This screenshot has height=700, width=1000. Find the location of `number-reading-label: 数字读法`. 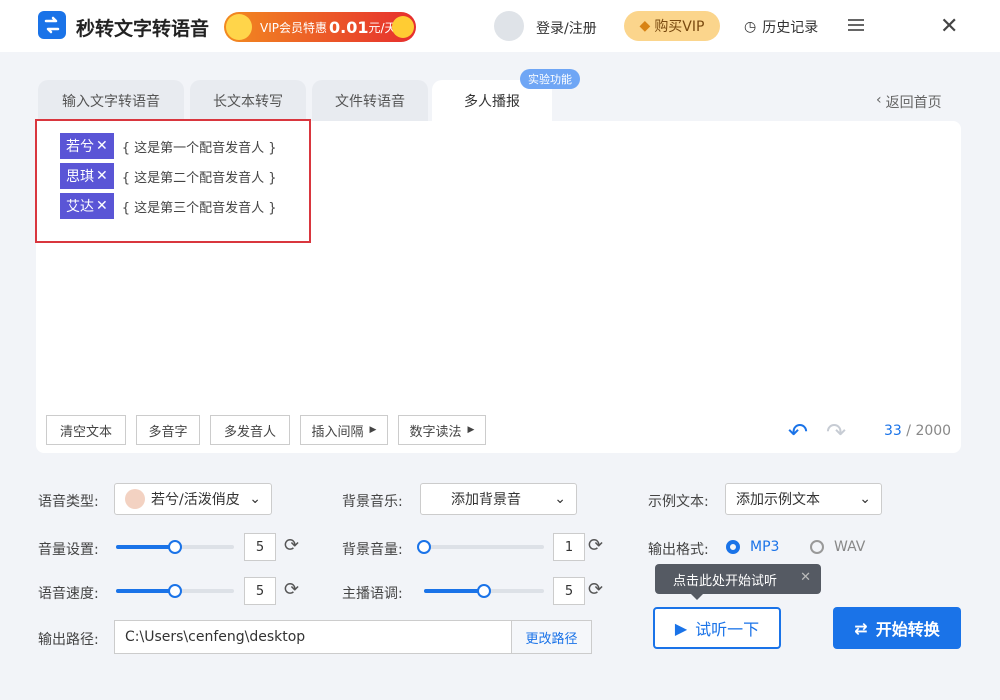

number-reading-label: 数字读法 is located at coordinates (435, 432).